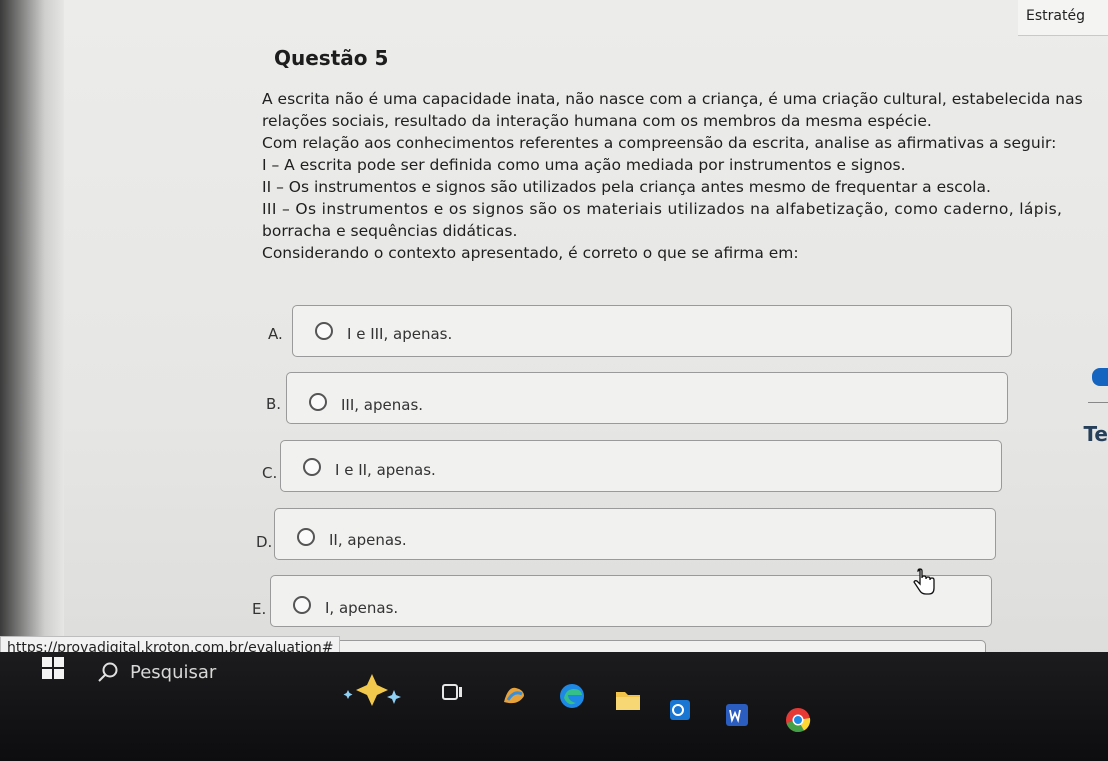  Describe the element at coordinates (385, 470) in the screenshot. I see `option-c-text: I e II, apenas.` at that location.